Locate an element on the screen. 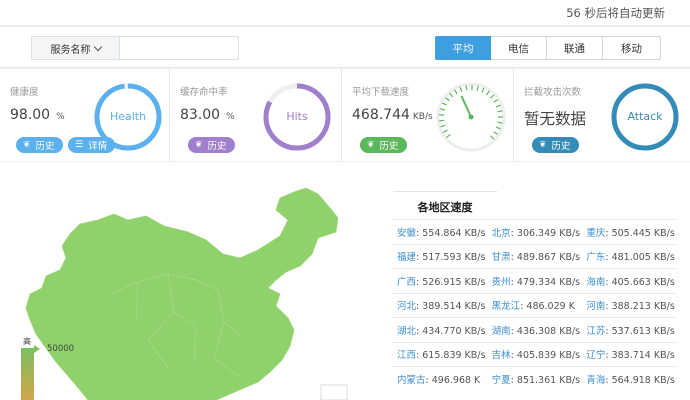 This screenshot has width=690, height=400. region-cell: 吉林: 405.839 KB/s is located at coordinates (535, 354).